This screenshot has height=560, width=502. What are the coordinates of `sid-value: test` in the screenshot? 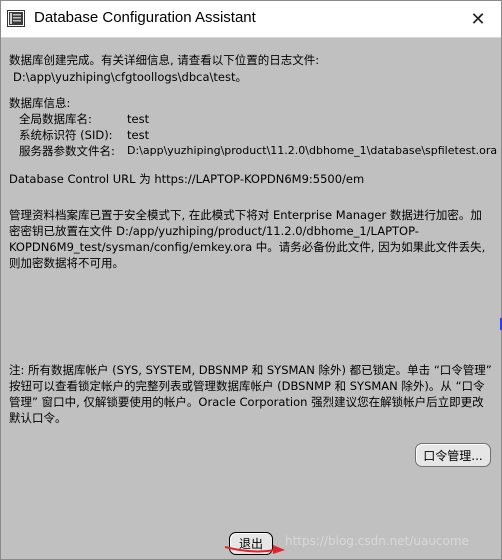 It's located at (138, 135).